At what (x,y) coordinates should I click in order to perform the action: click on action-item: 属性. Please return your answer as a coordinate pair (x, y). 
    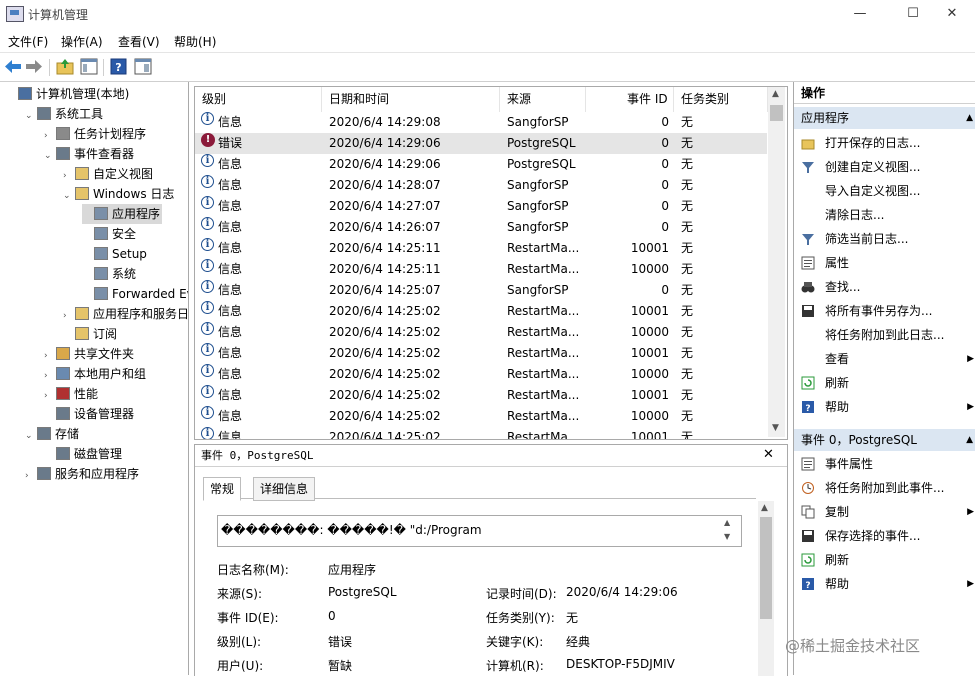
    Looking at the image, I should click on (884, 263).